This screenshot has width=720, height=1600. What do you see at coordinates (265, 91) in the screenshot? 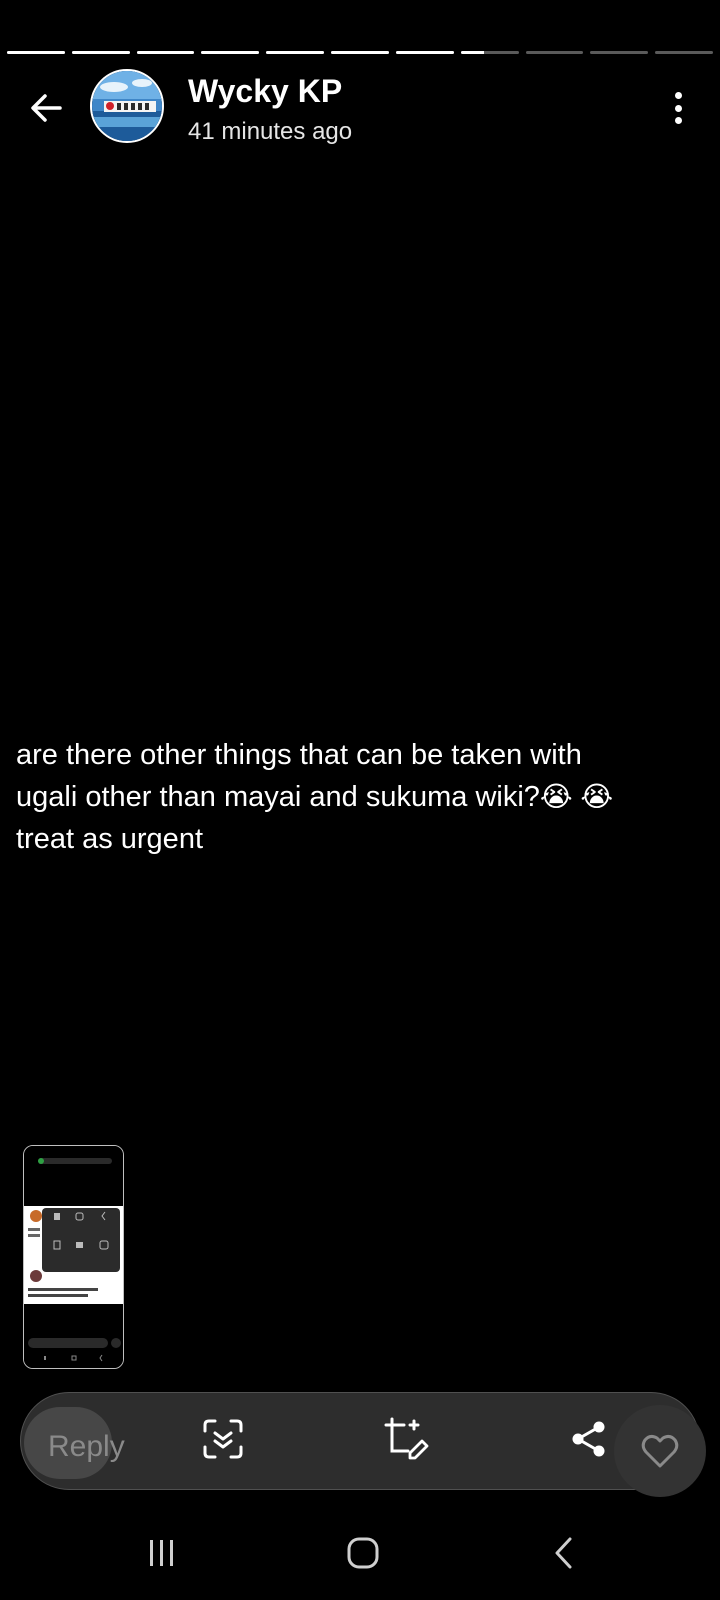
I see `user-name: Wycky KP` at bounding box center [265, 91].